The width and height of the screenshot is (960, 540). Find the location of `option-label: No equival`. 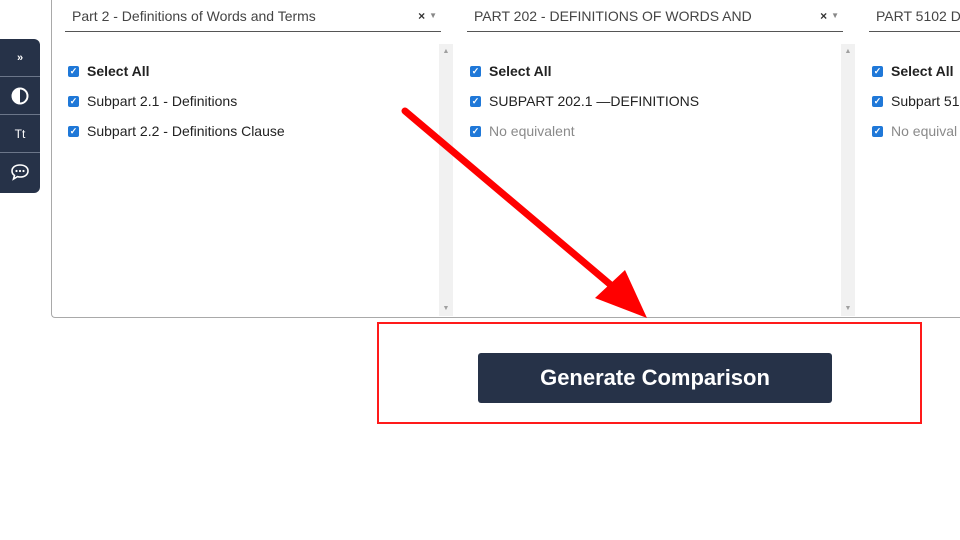

option-label: No equival is located at coordinates (924, 131).